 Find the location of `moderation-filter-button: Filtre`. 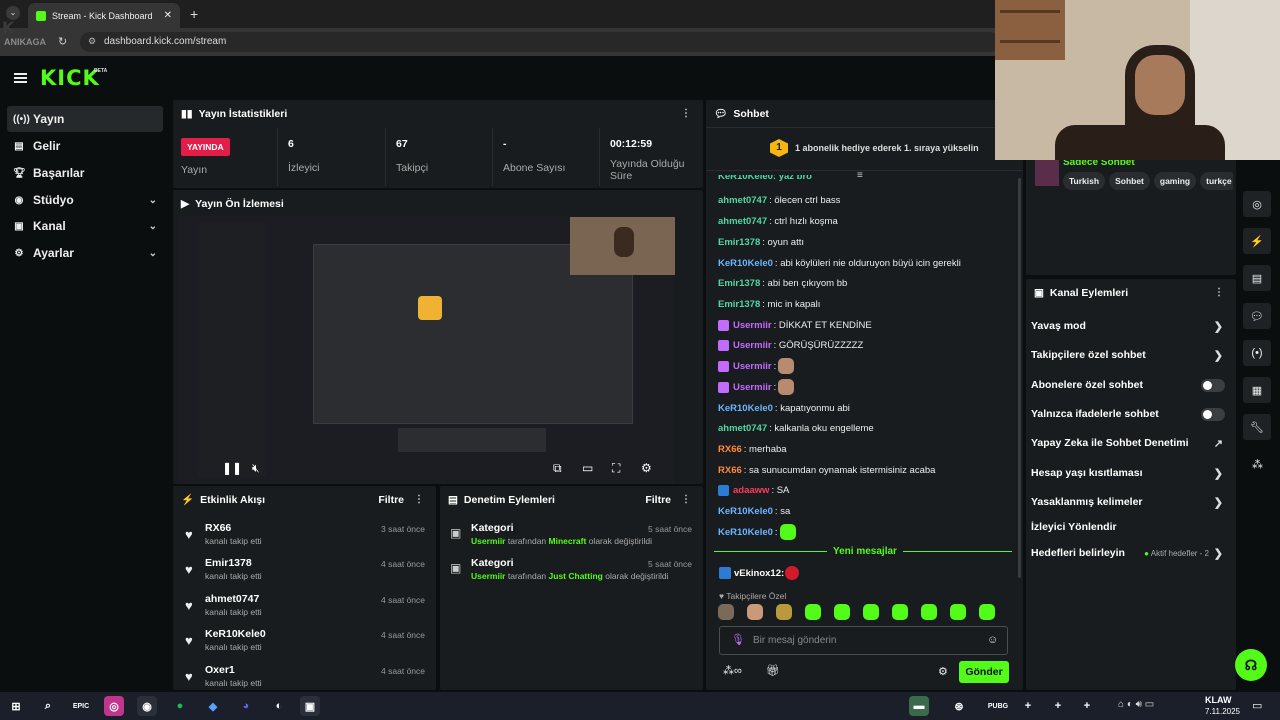

moderation-filter-button: Filtre is located at coordinates (658, 500).